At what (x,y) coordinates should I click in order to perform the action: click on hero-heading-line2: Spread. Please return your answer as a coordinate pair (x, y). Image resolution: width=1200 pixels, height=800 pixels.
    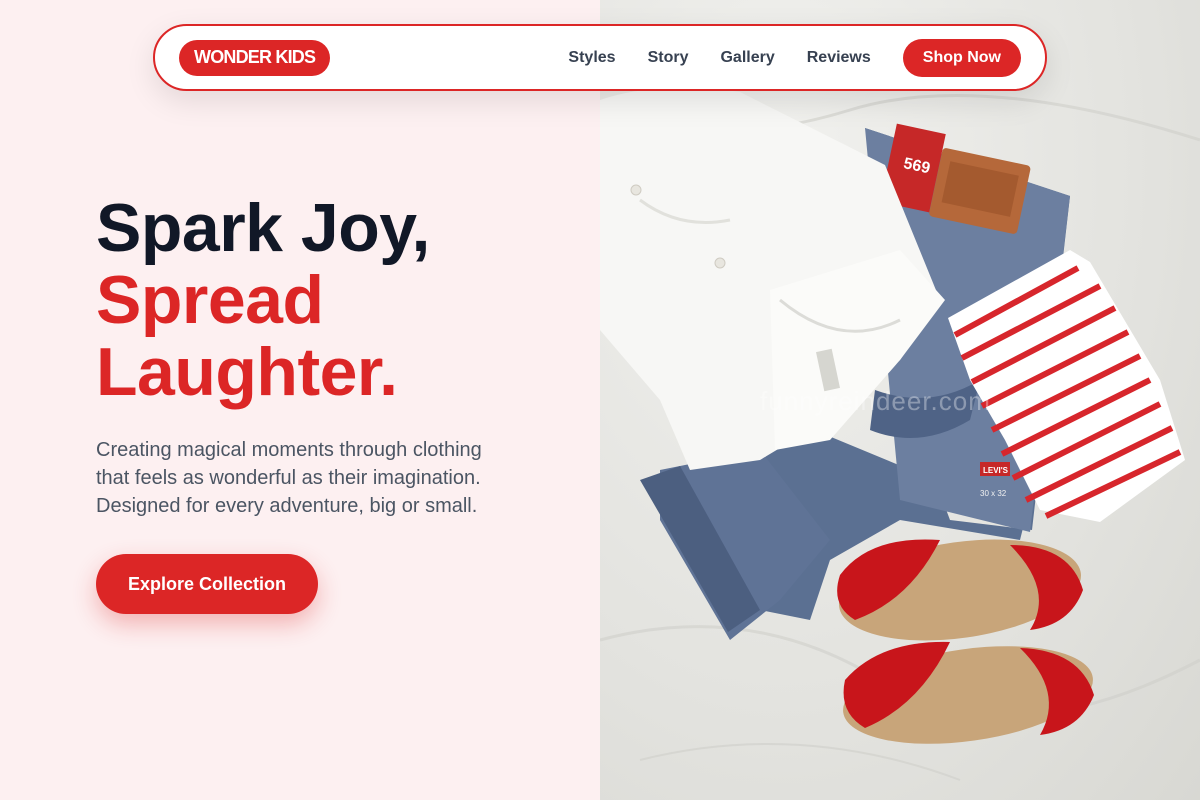
    Looking at the image, I should click on (210, 300).